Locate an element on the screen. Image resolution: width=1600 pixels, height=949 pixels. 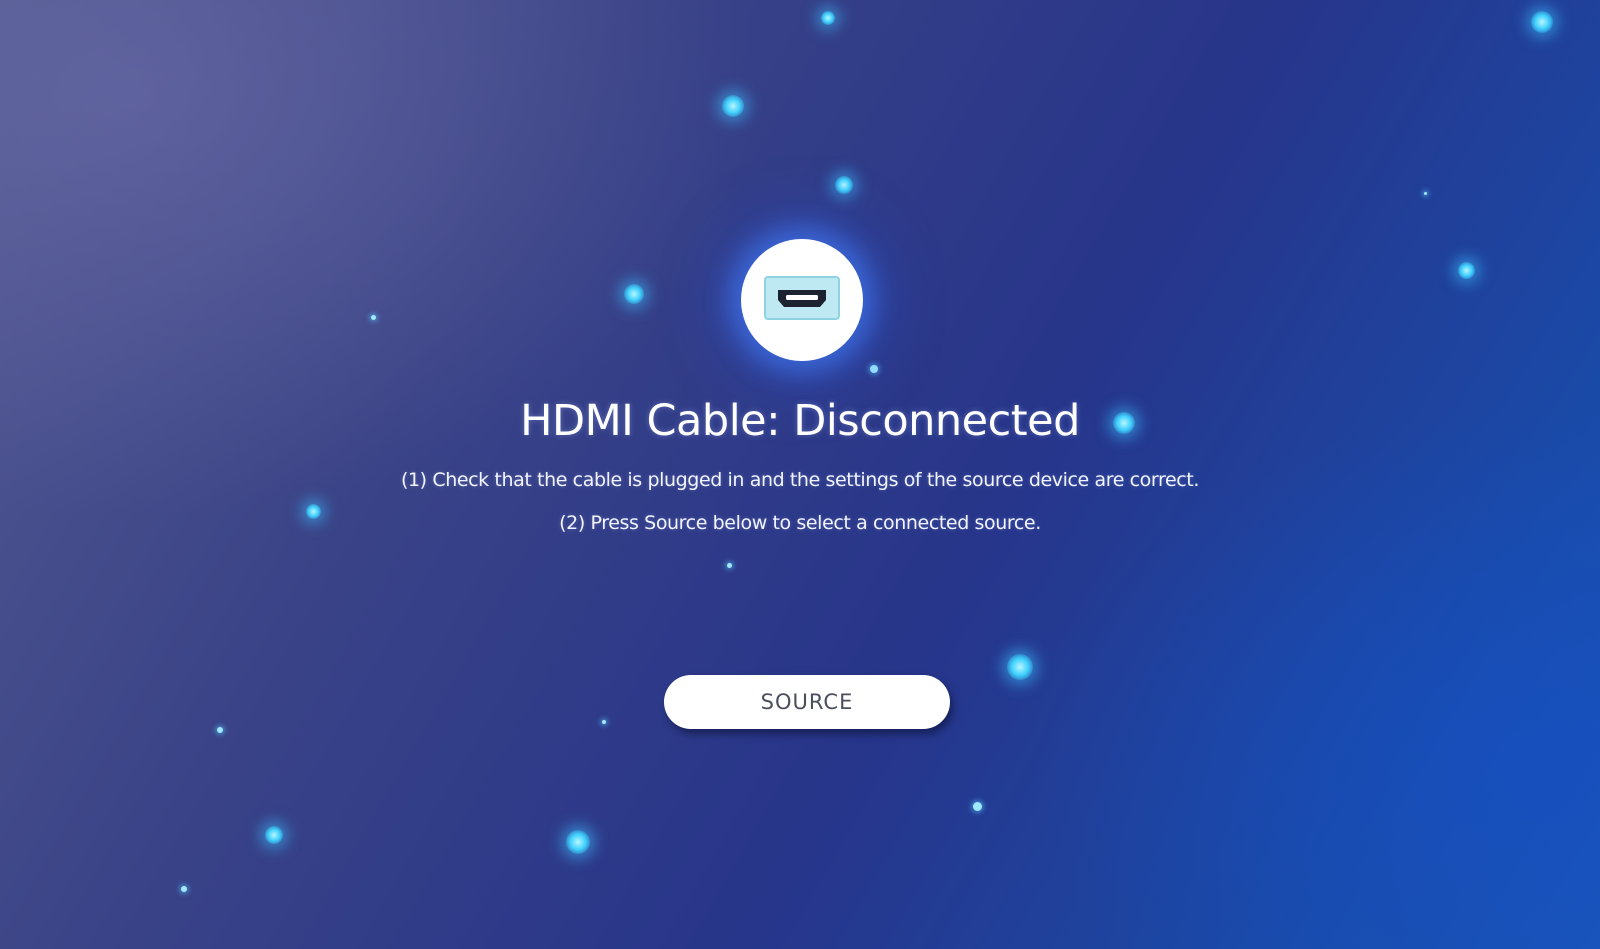
hdmi-icon-badge is located at coordinates (802, 300).